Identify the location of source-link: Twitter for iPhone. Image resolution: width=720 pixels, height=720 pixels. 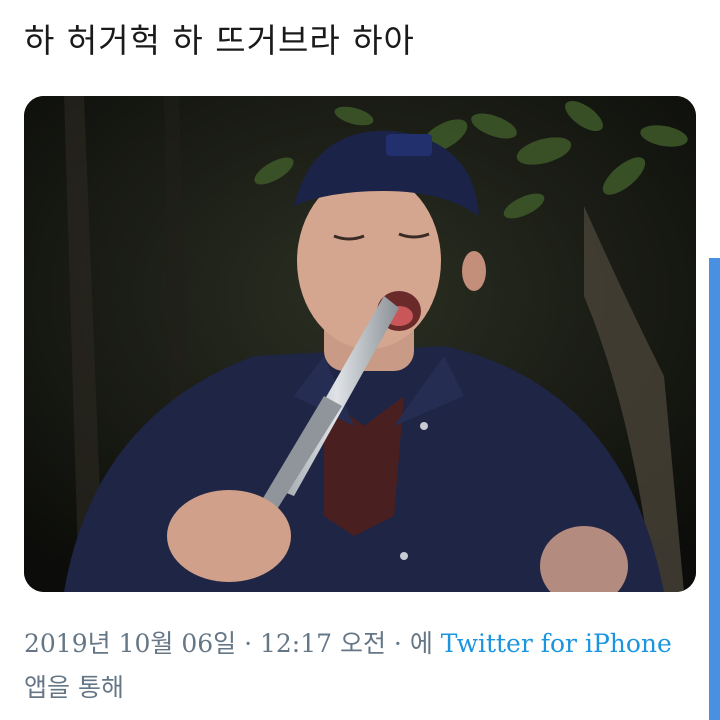
(556, 643).